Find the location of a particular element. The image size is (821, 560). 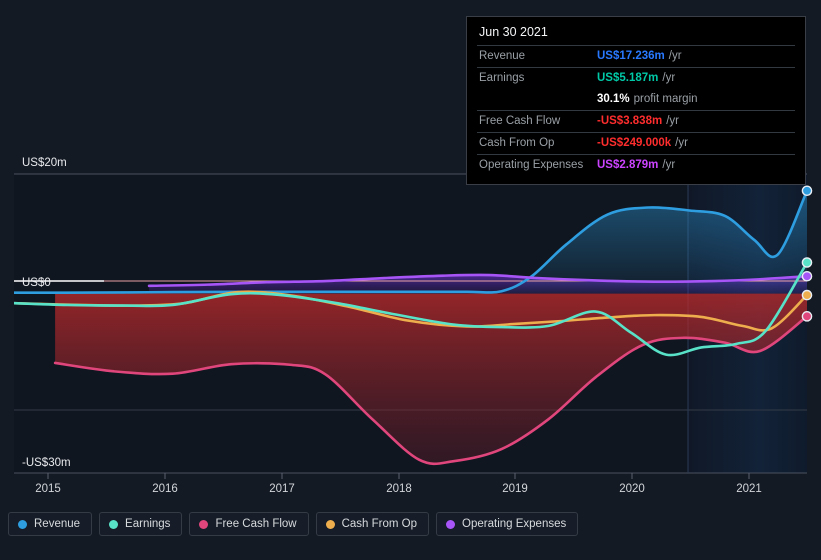

tooltip-row-label: Cash From Op is located at coordinates (517, 143).